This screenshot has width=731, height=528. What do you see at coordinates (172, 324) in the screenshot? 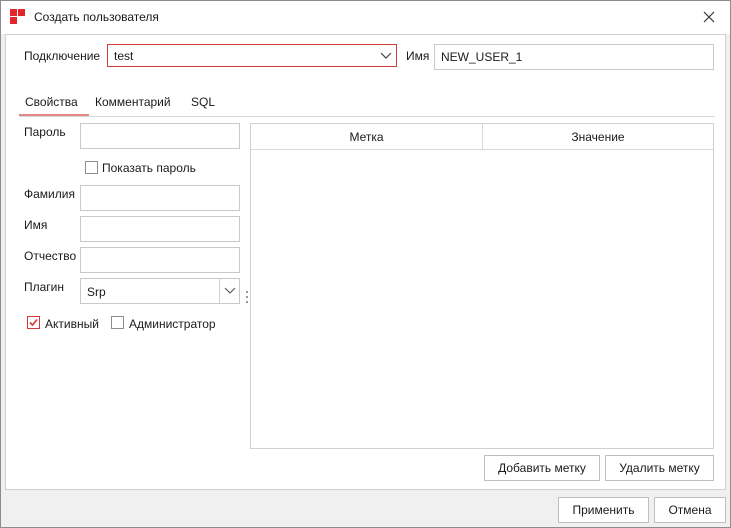
I see `admin-label: Администратор` at bounding box center [172, 324].